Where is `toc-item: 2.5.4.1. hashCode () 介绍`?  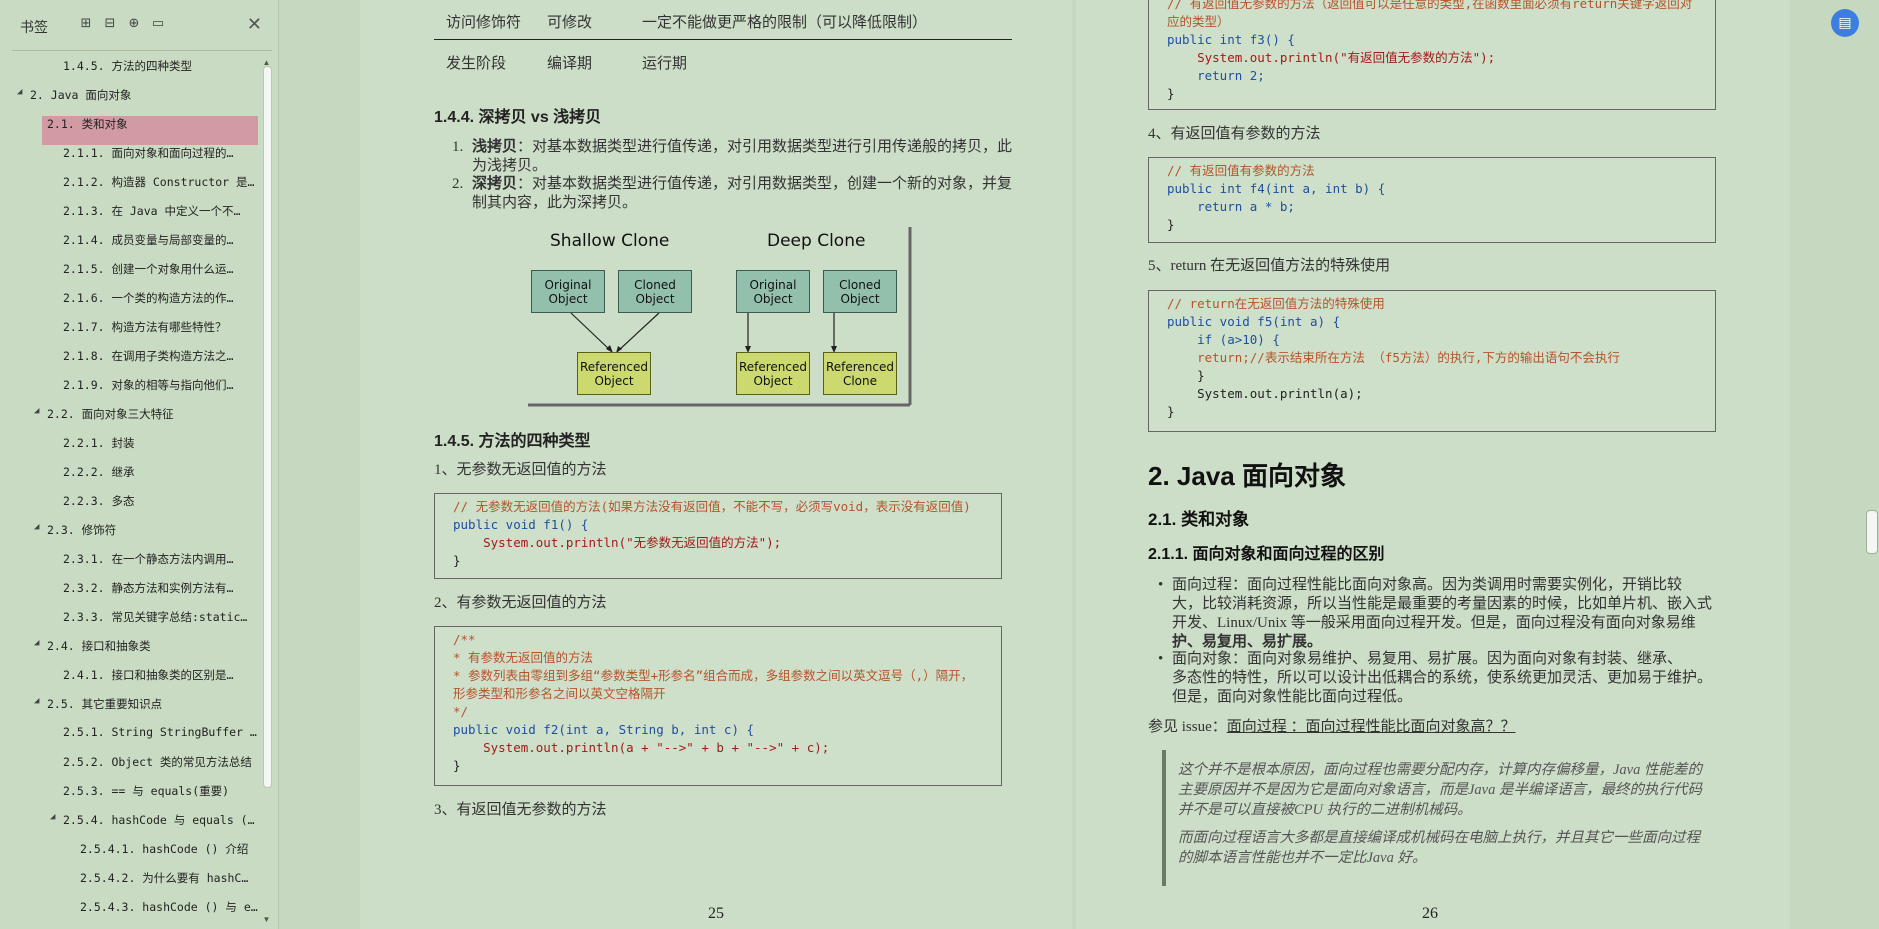 toc-item: 2.5.4.1. hashCode () 介绍 is located at coordinates (135, 855).